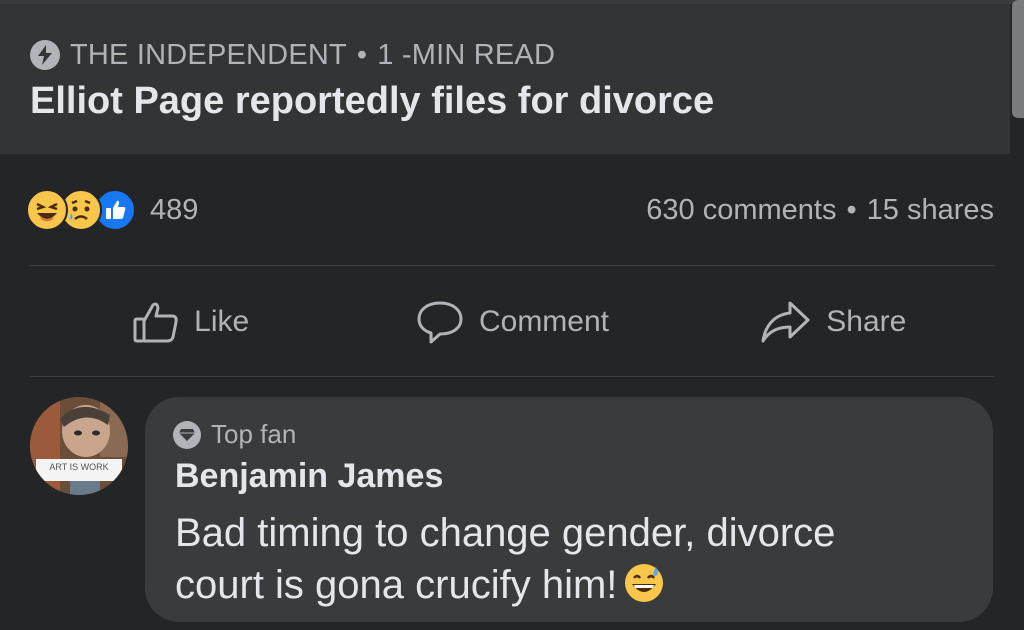  Describe the element at coordinates (155, 322) in the screenshot. I see `thumbs-up-icon` at that location.